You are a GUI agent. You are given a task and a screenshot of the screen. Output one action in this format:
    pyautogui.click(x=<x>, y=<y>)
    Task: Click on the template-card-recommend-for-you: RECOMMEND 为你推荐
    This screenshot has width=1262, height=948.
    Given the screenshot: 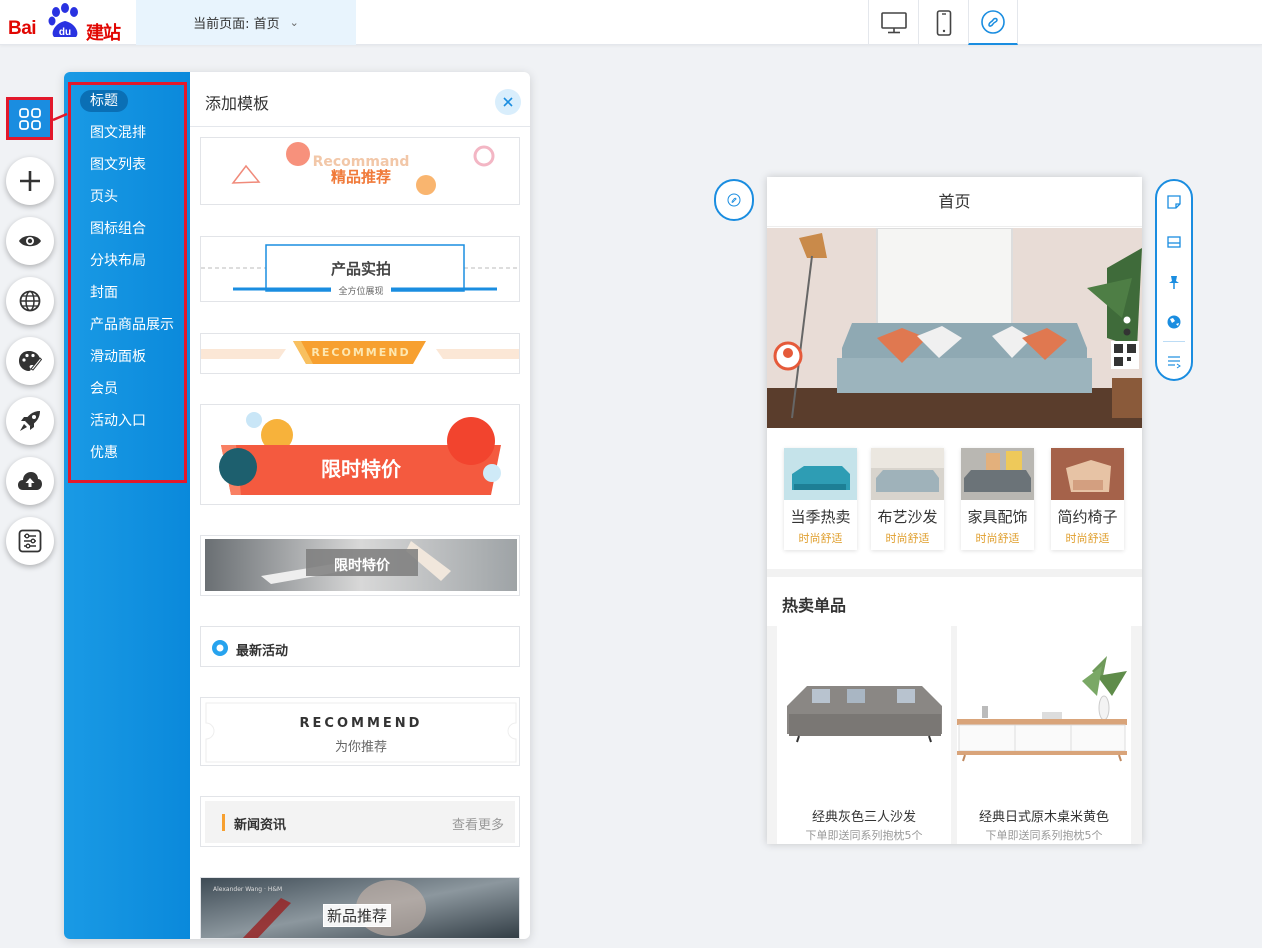 What is the action you would take?
    pyautogui.click(x=360, y=731)
    